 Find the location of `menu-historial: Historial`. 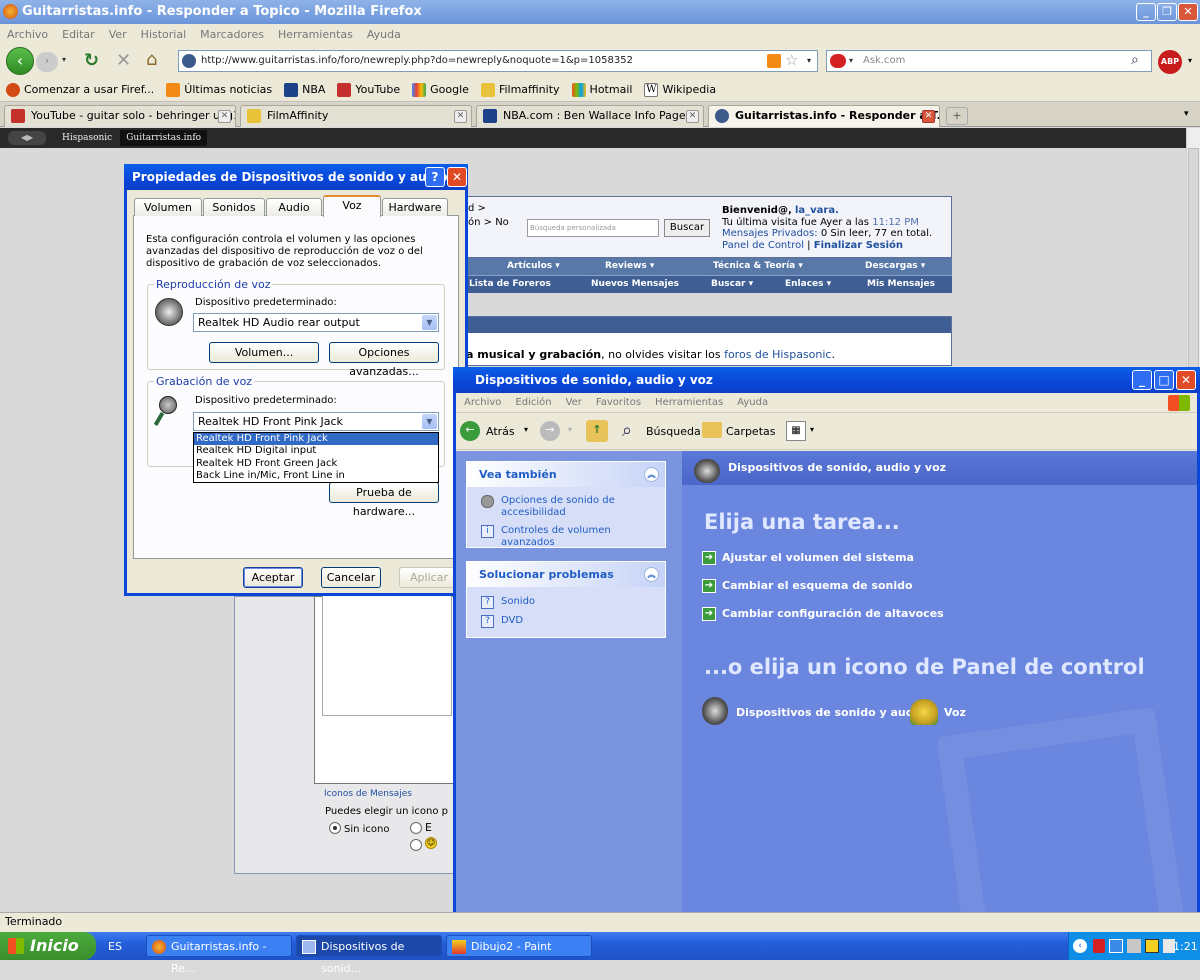

menu-historial: Historial is located at coordinates (163, 34).